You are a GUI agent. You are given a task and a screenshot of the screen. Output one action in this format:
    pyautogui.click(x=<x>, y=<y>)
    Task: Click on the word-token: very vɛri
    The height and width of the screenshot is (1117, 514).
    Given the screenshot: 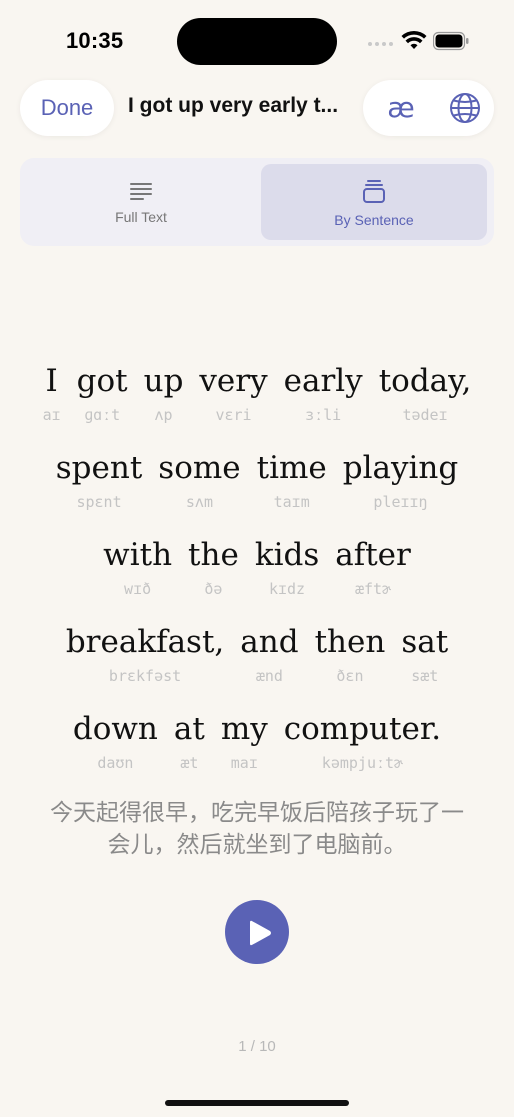 What is the action you would take?
    pyautogui.click(x=233, y=393)
    